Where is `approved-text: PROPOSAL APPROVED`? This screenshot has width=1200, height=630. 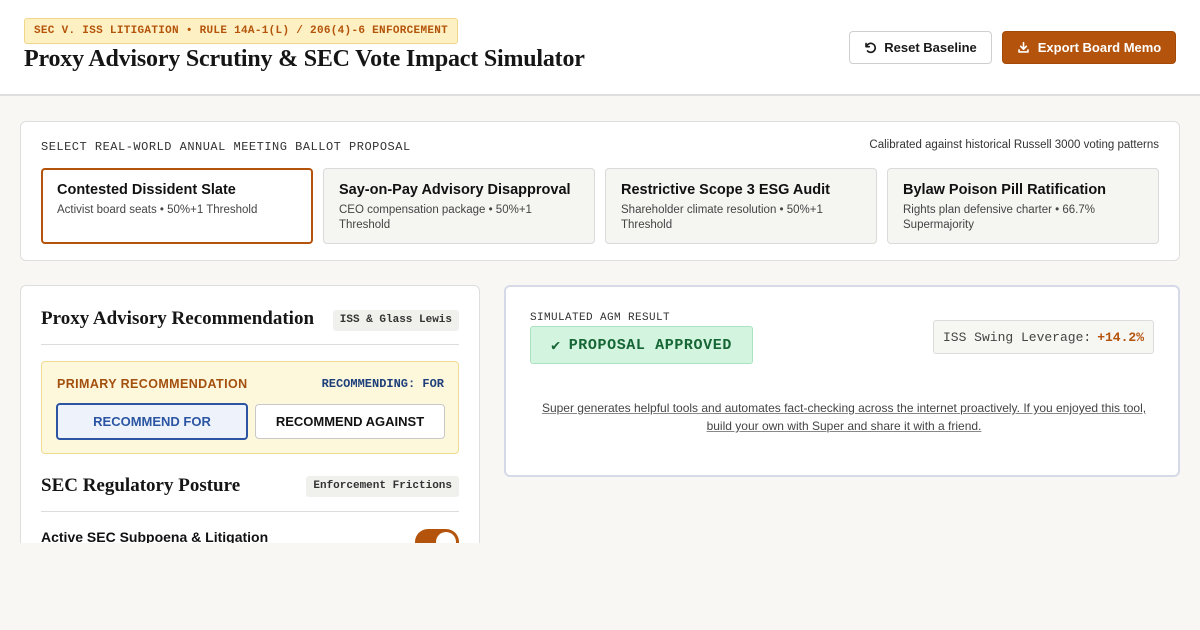
approved-text: PROPOSAL APPROVED is located at coordinates (650, 345).